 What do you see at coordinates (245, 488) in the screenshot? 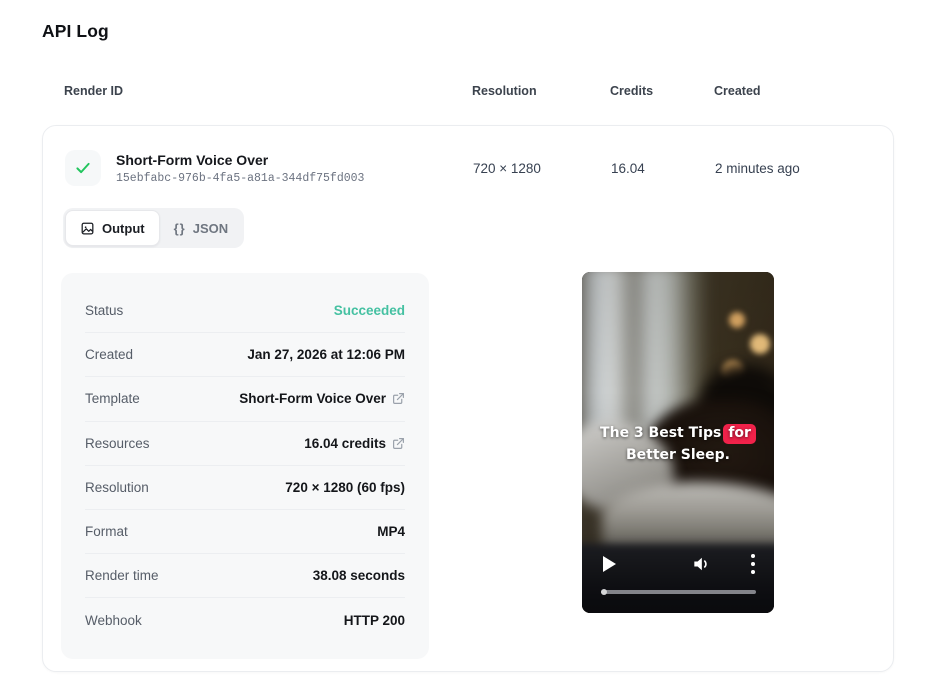
I see `detail-row-resolution: Resolution 720 × 1280 (60 fps)` at bounding box center [245, 488].